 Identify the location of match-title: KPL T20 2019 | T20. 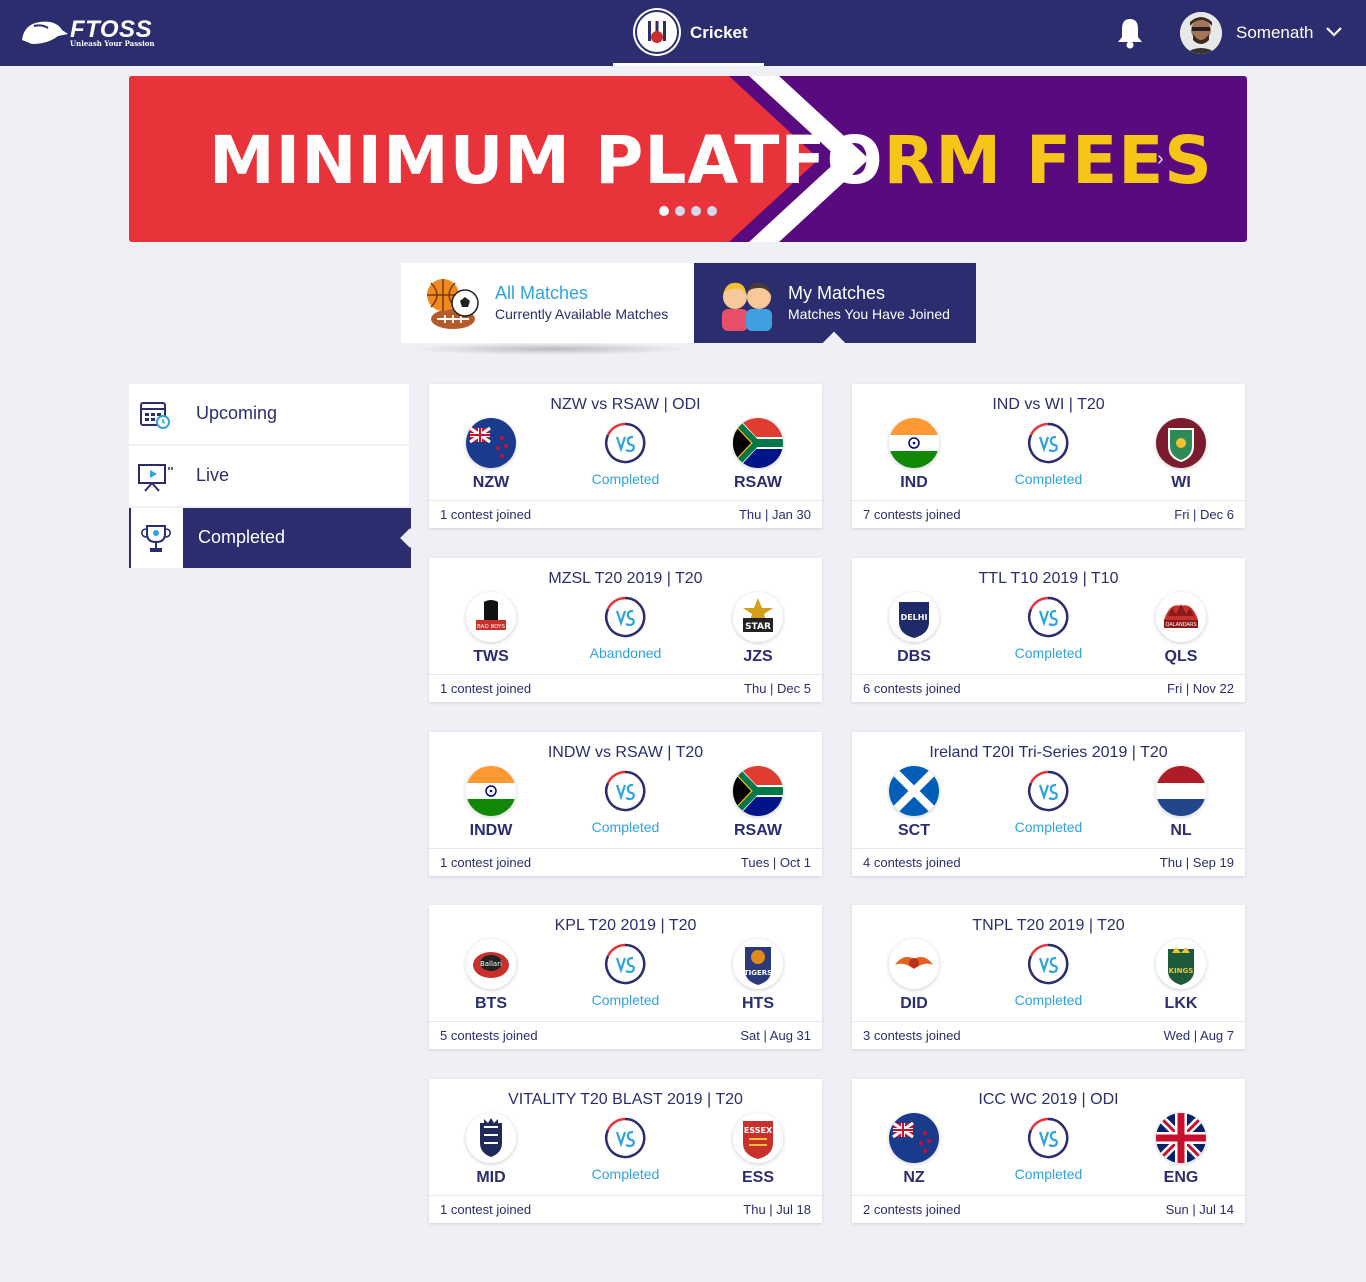
(625, 925).